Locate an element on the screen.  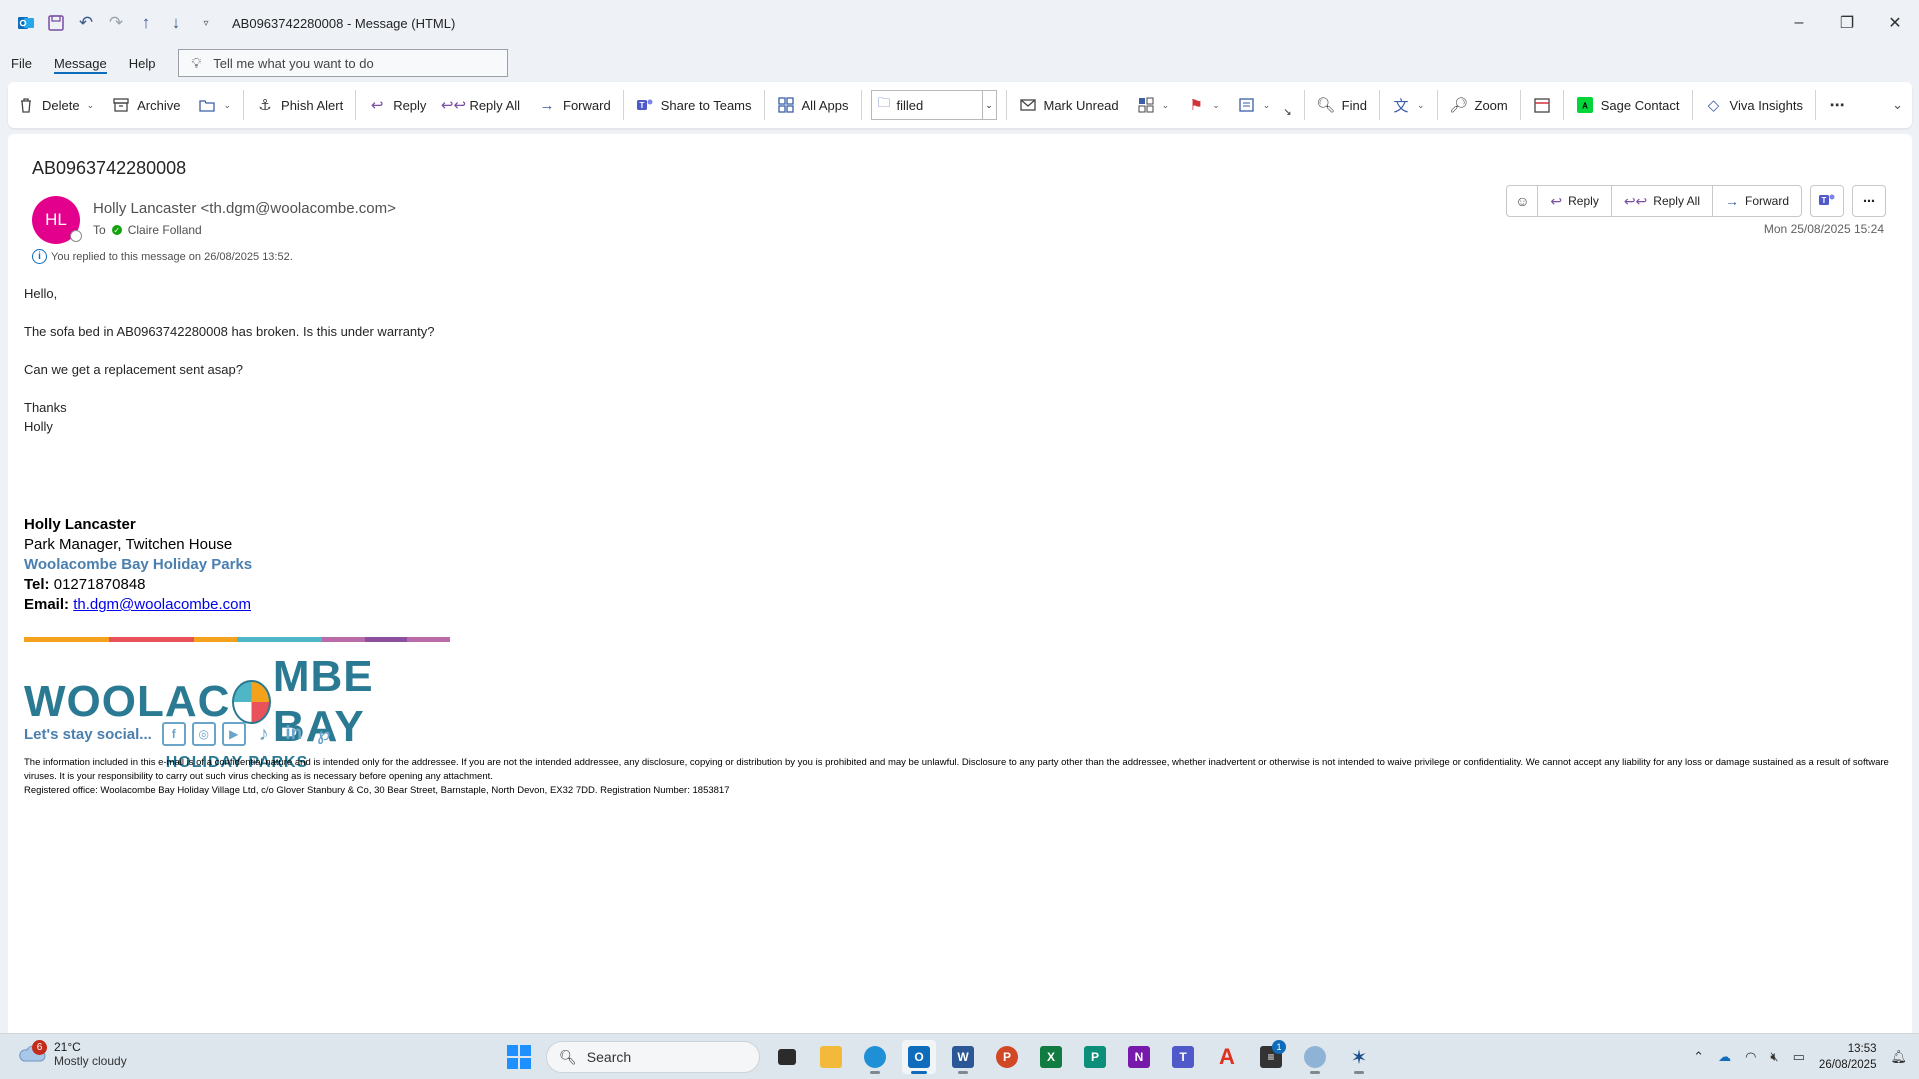
taskbar-search: 🔍︎ Search is located at coordinates (653, 1057).